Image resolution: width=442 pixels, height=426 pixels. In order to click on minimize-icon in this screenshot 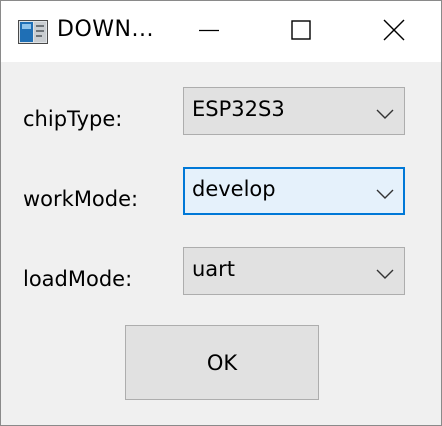, I will do `click(209, 32)`.